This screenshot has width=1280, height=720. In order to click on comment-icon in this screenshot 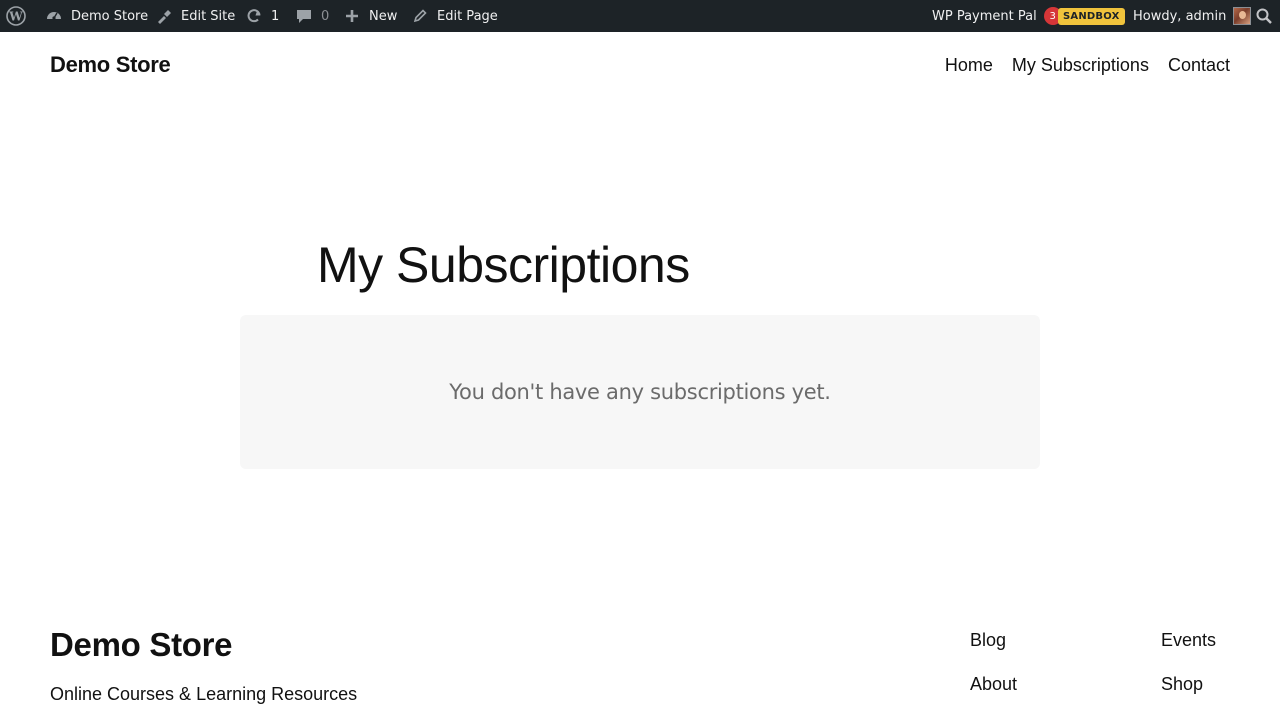, I will do `click(304, 16)`.